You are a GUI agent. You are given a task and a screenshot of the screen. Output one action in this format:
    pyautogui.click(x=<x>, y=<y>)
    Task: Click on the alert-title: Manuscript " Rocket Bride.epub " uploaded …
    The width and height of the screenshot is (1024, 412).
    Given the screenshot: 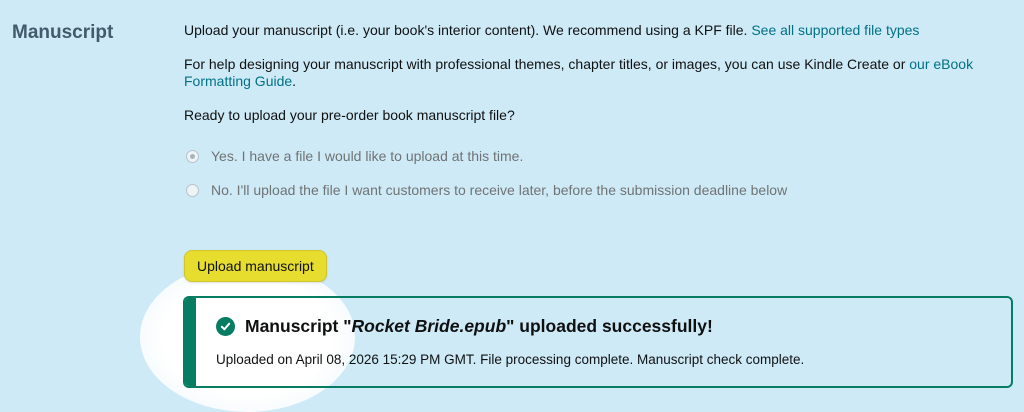 What is the action you would take?
    pyautogui.click(x=464, y=326)
    